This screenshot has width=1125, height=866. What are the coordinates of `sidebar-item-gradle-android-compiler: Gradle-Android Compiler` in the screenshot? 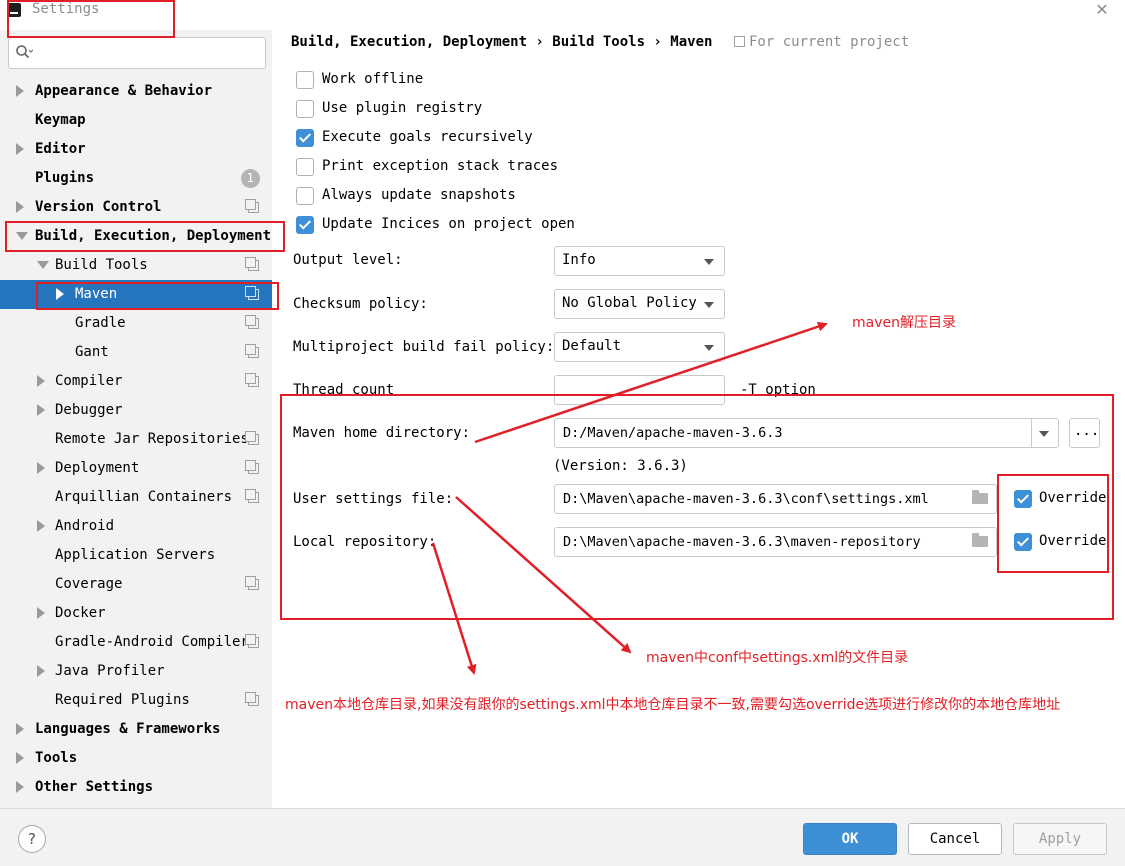 It's located at (136, 642).